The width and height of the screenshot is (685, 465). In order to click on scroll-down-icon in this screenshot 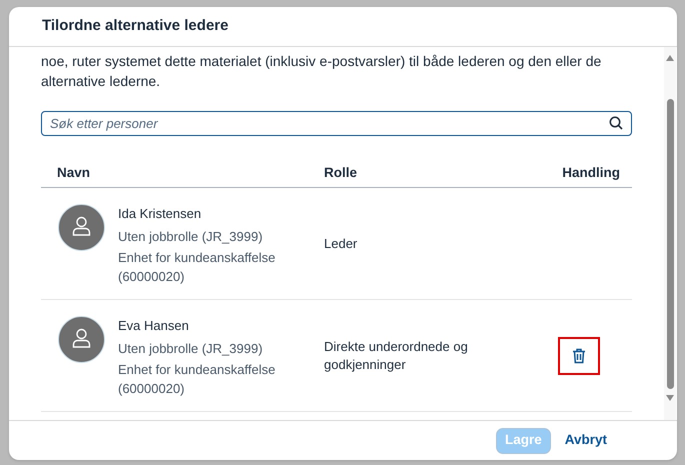, I will do `click(670, 398)`.